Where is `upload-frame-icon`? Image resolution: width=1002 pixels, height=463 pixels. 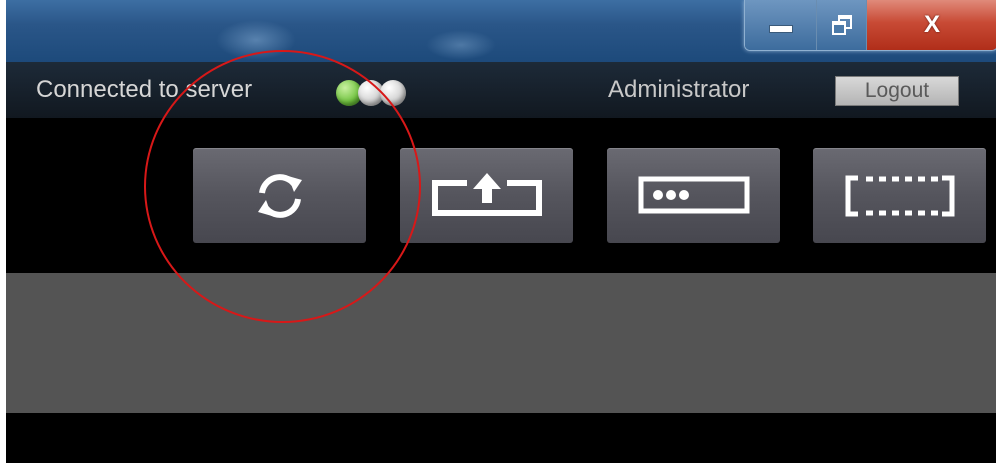
upload-frame-icon is located at coordinates (486, 194).